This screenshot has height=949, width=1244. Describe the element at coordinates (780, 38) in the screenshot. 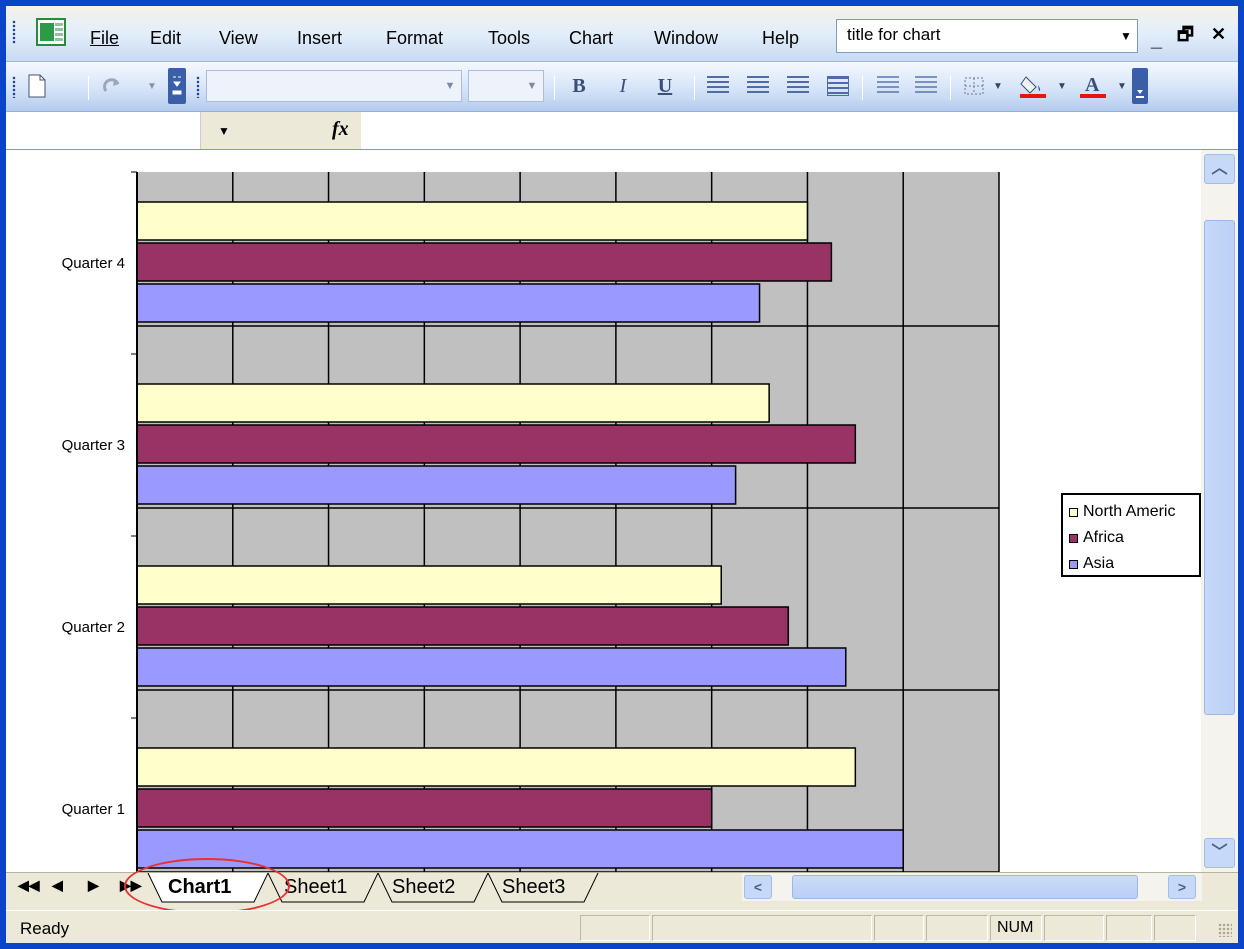

I see `menu-help: Help` at that location.